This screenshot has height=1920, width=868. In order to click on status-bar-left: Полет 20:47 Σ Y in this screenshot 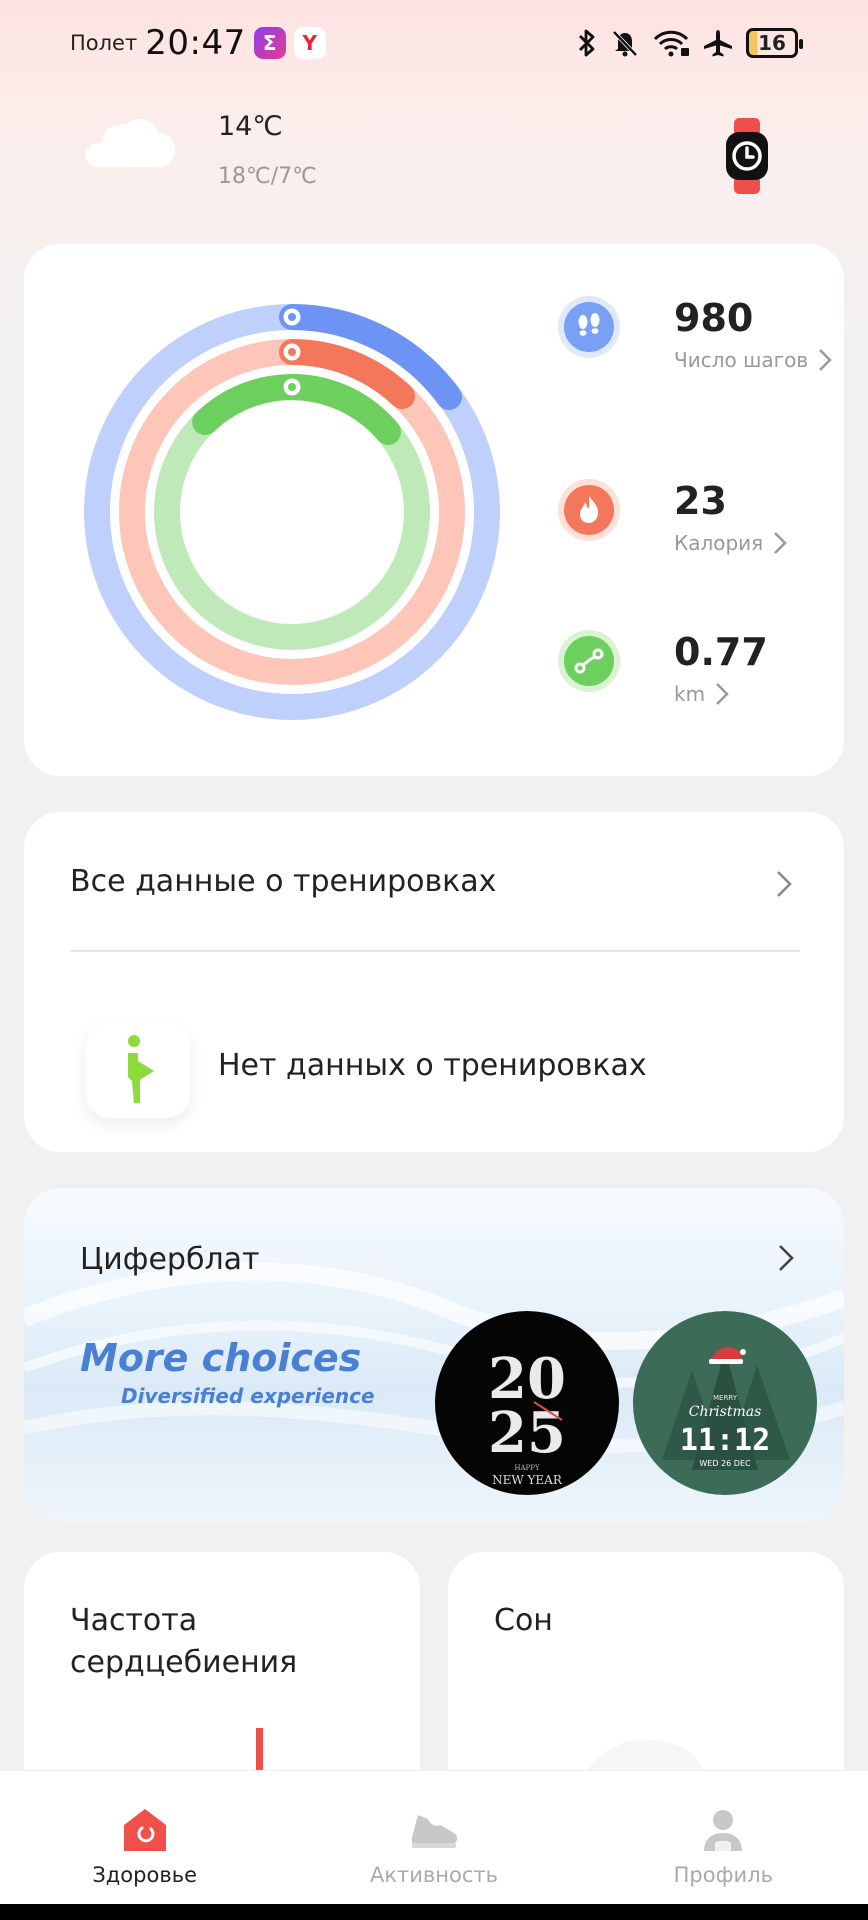, I will do `click(198, 43)`.